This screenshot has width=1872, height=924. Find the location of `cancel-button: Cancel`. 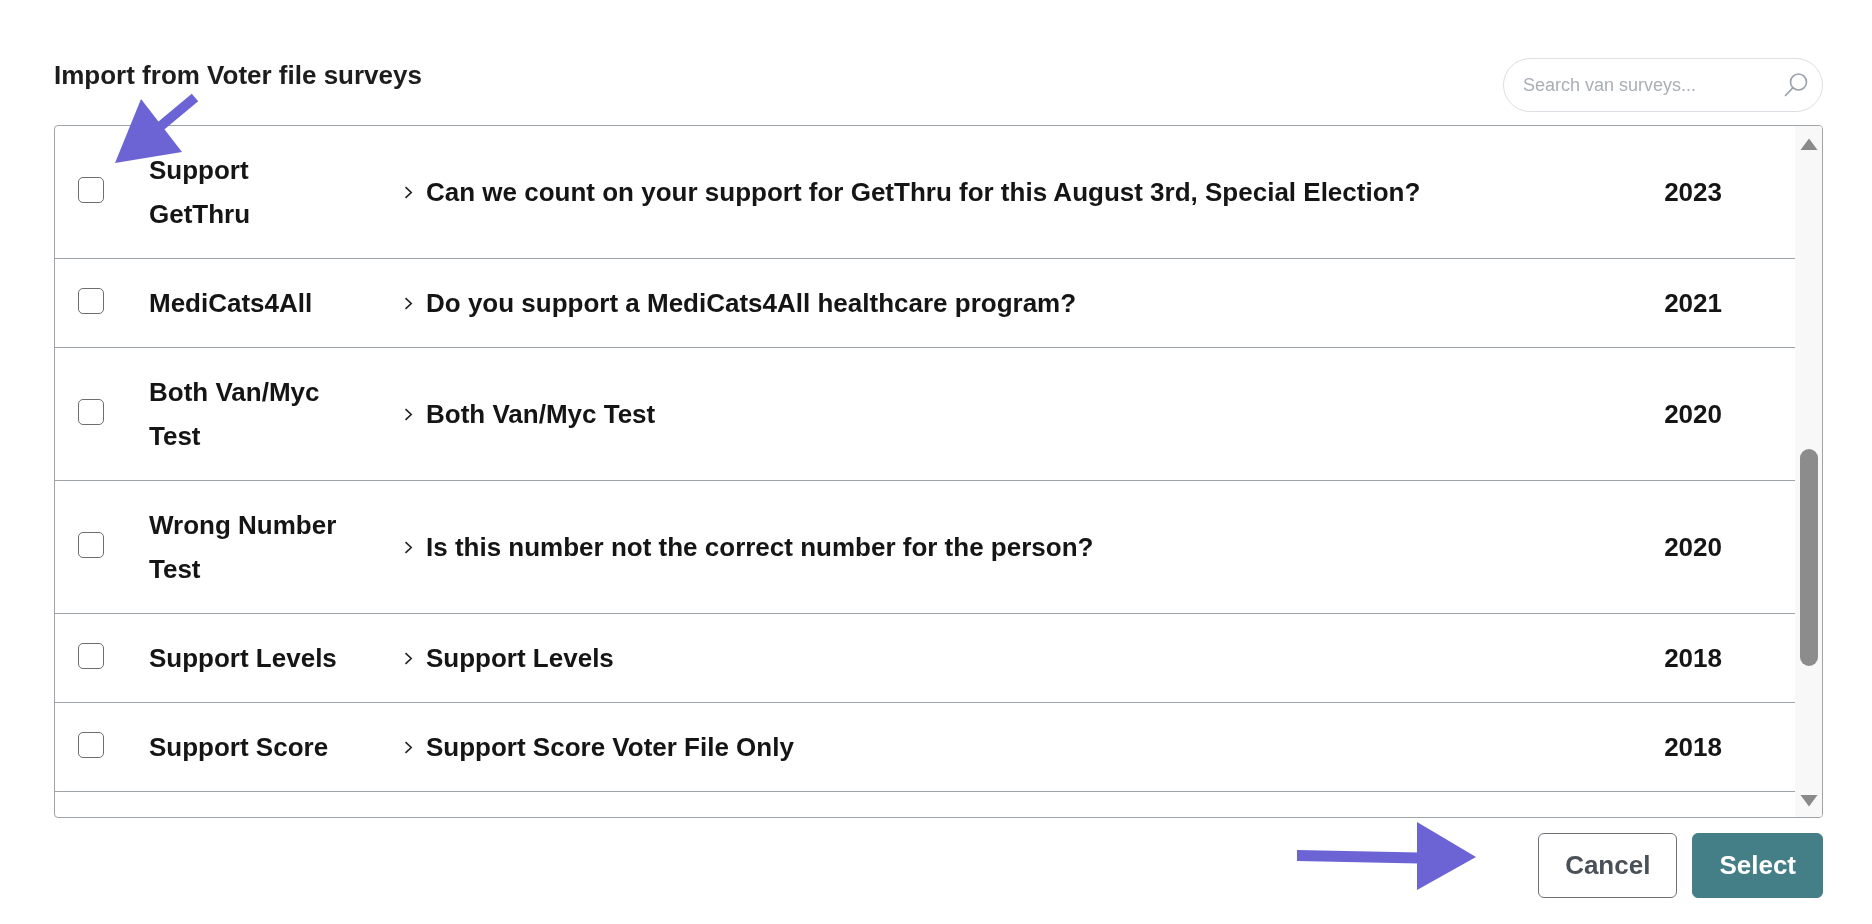

cancel-button: Cancel is located at coordinates (1608, 865).